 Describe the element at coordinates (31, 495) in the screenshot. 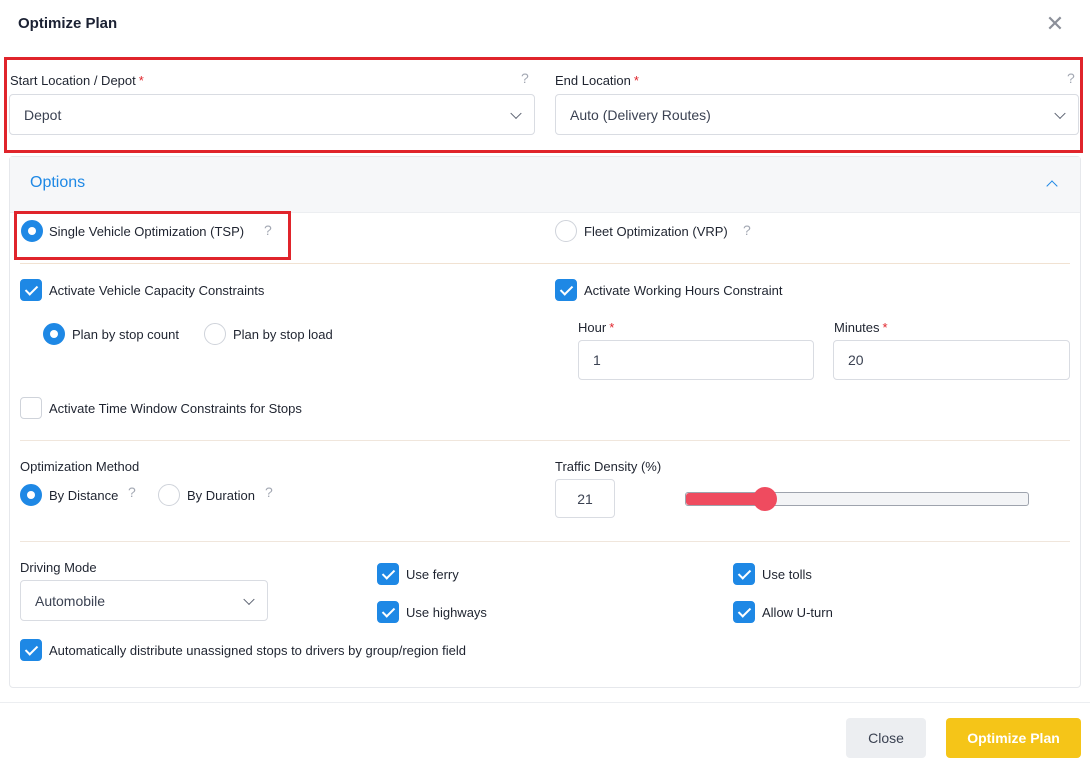

I see `by-distance-radio` at that location.